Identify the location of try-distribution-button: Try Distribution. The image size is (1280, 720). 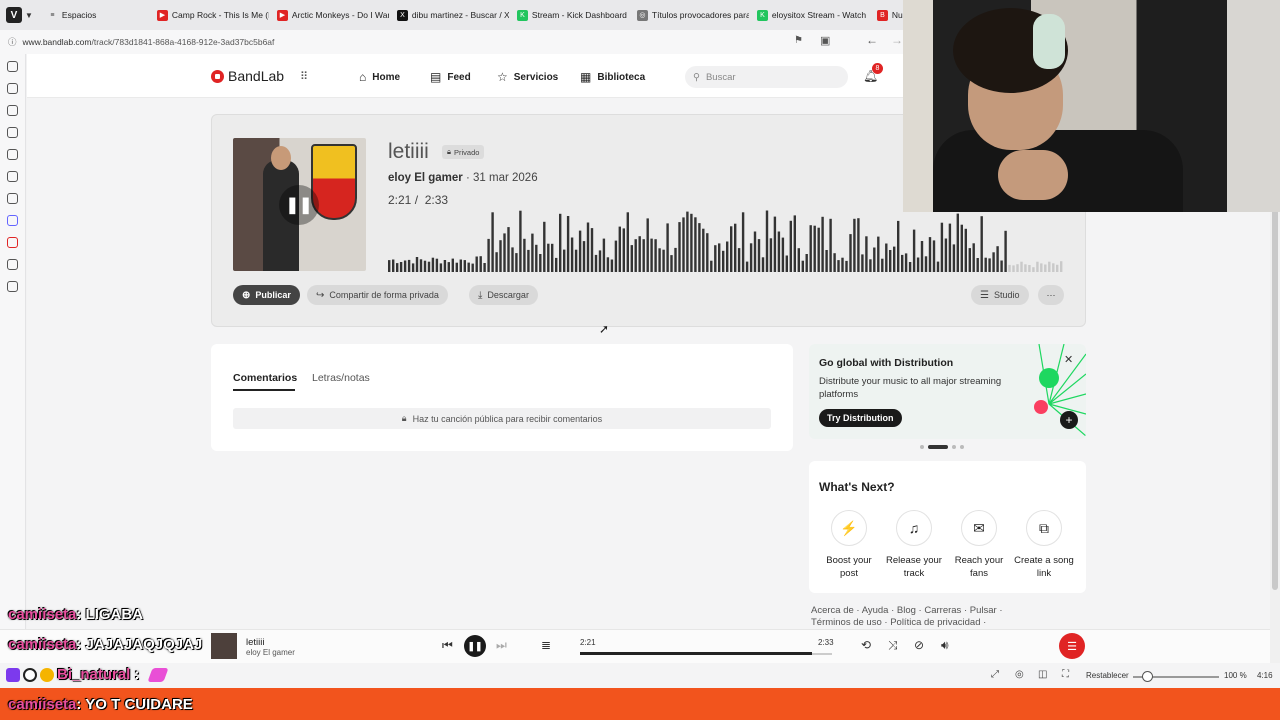
(860, 418).